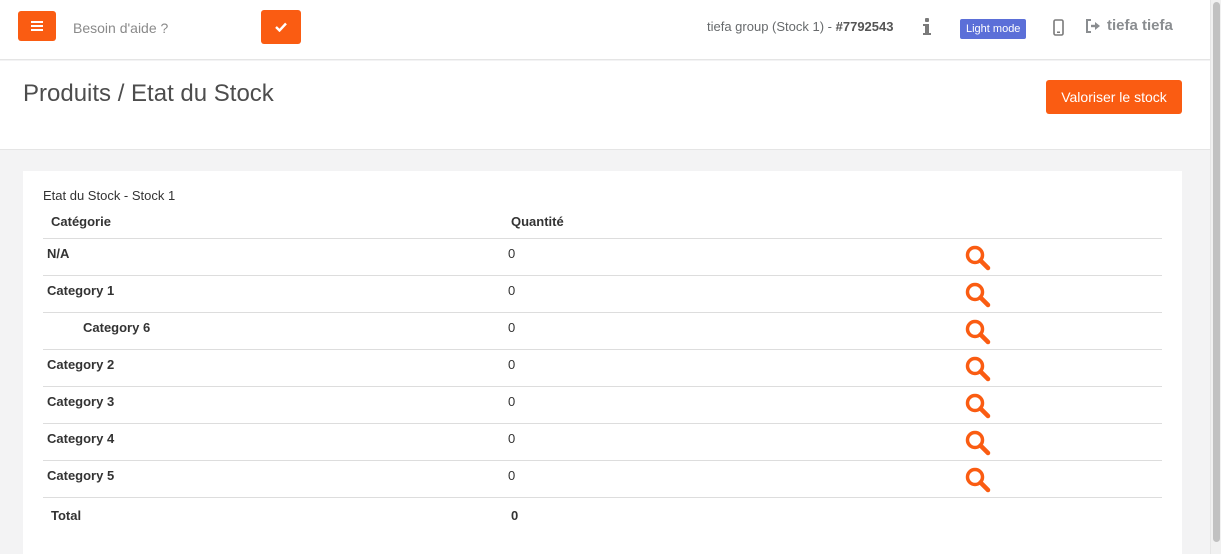 The image size is (1221, 554). Describe the element at coordinates (993, 29) in the screenshot. I see `light-mode-toggle: Light mode` at that location.